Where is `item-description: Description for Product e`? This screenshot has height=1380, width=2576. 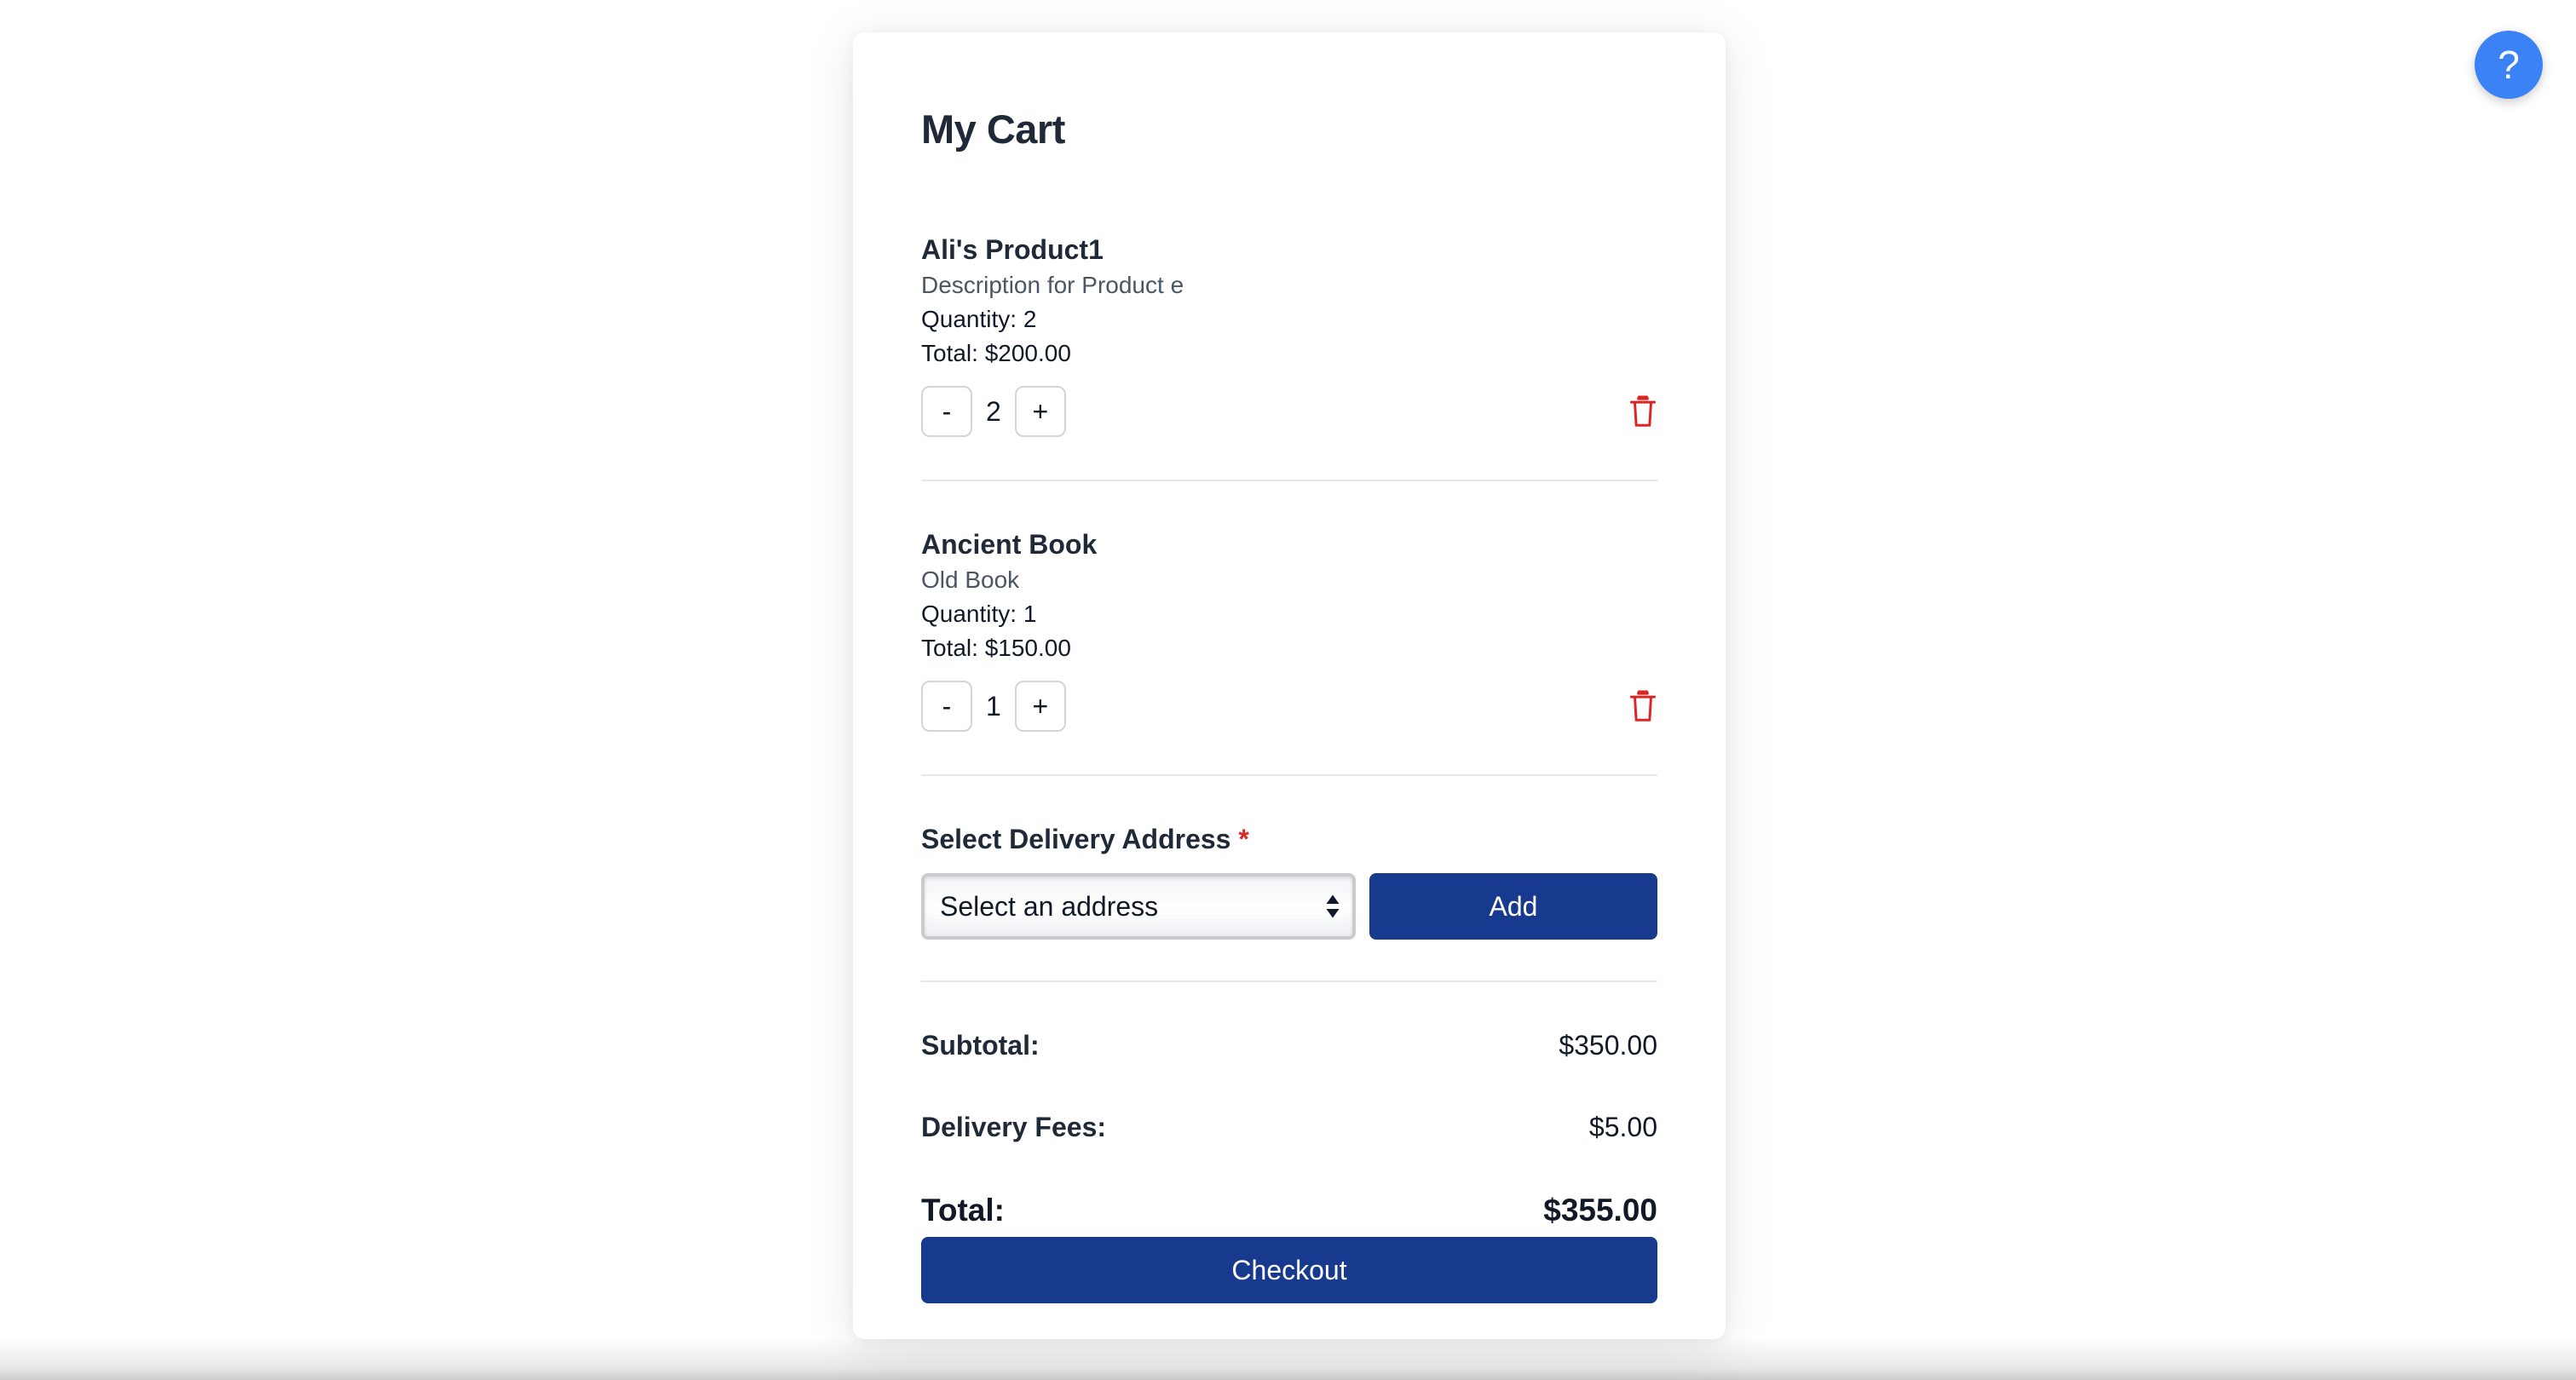 item-description: Description for Product e is located at coordinates (1052, 285).